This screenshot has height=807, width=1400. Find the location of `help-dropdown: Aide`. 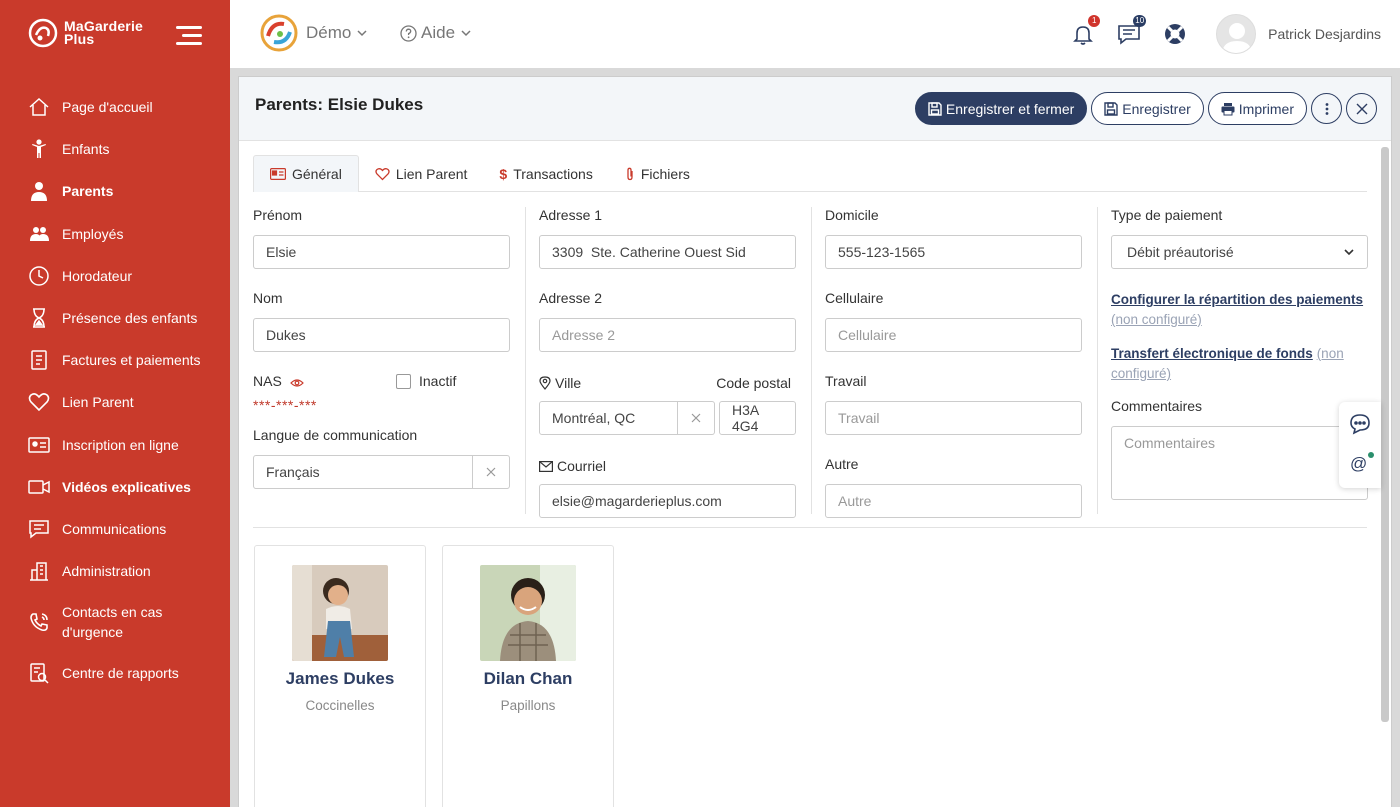

help-dropdown: Aide is located at coordinates (436, 33).